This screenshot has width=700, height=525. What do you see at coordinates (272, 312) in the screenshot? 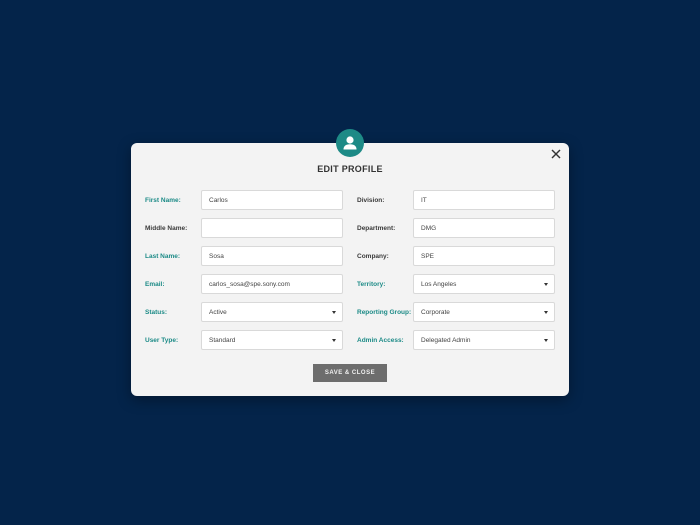
I see `status-select: Active` at bounding box center [272, 312].